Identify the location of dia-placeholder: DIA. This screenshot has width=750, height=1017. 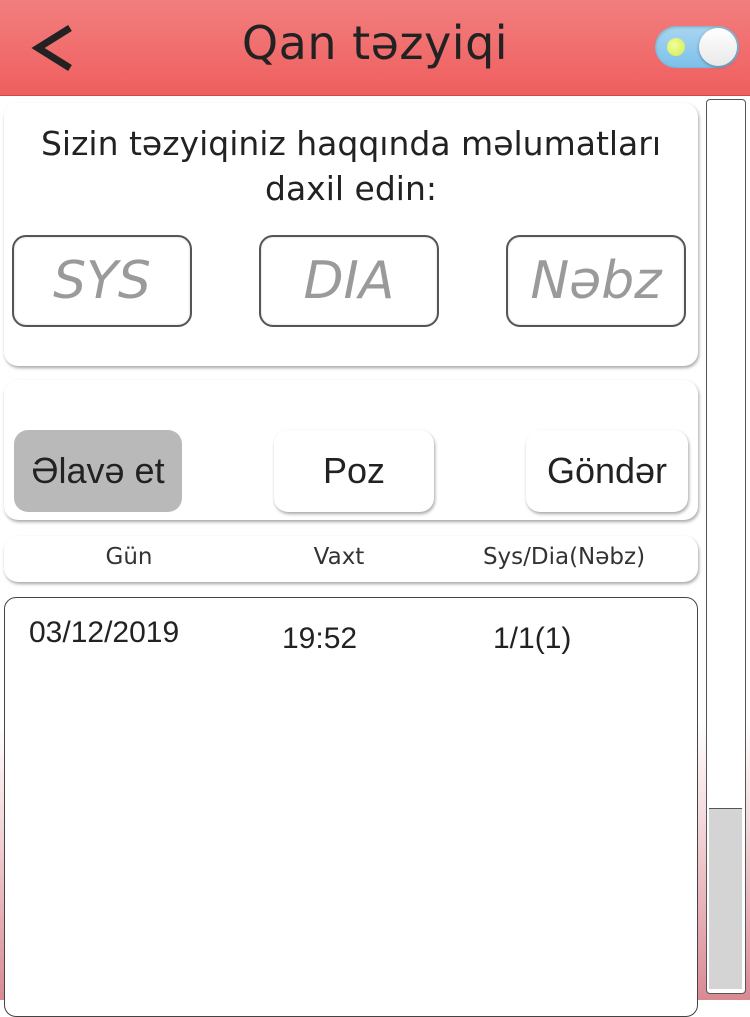
(349, 281).